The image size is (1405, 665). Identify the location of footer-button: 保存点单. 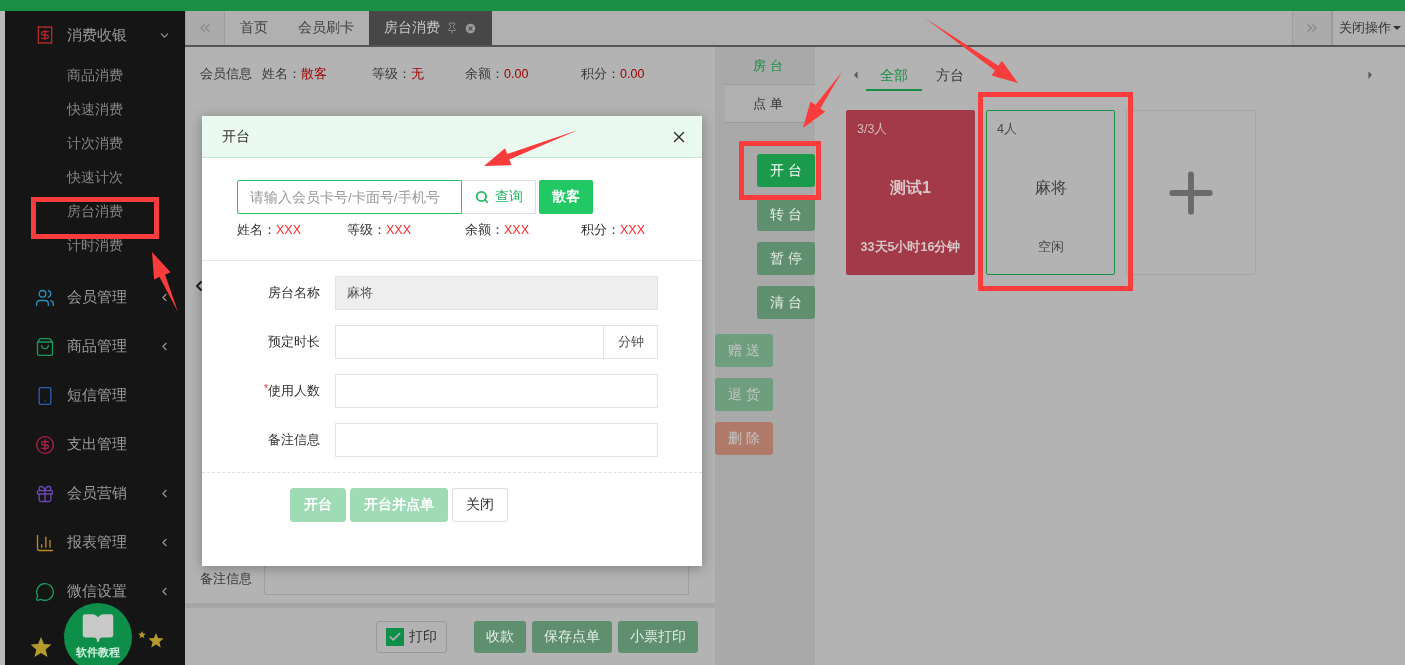
(572, 636).